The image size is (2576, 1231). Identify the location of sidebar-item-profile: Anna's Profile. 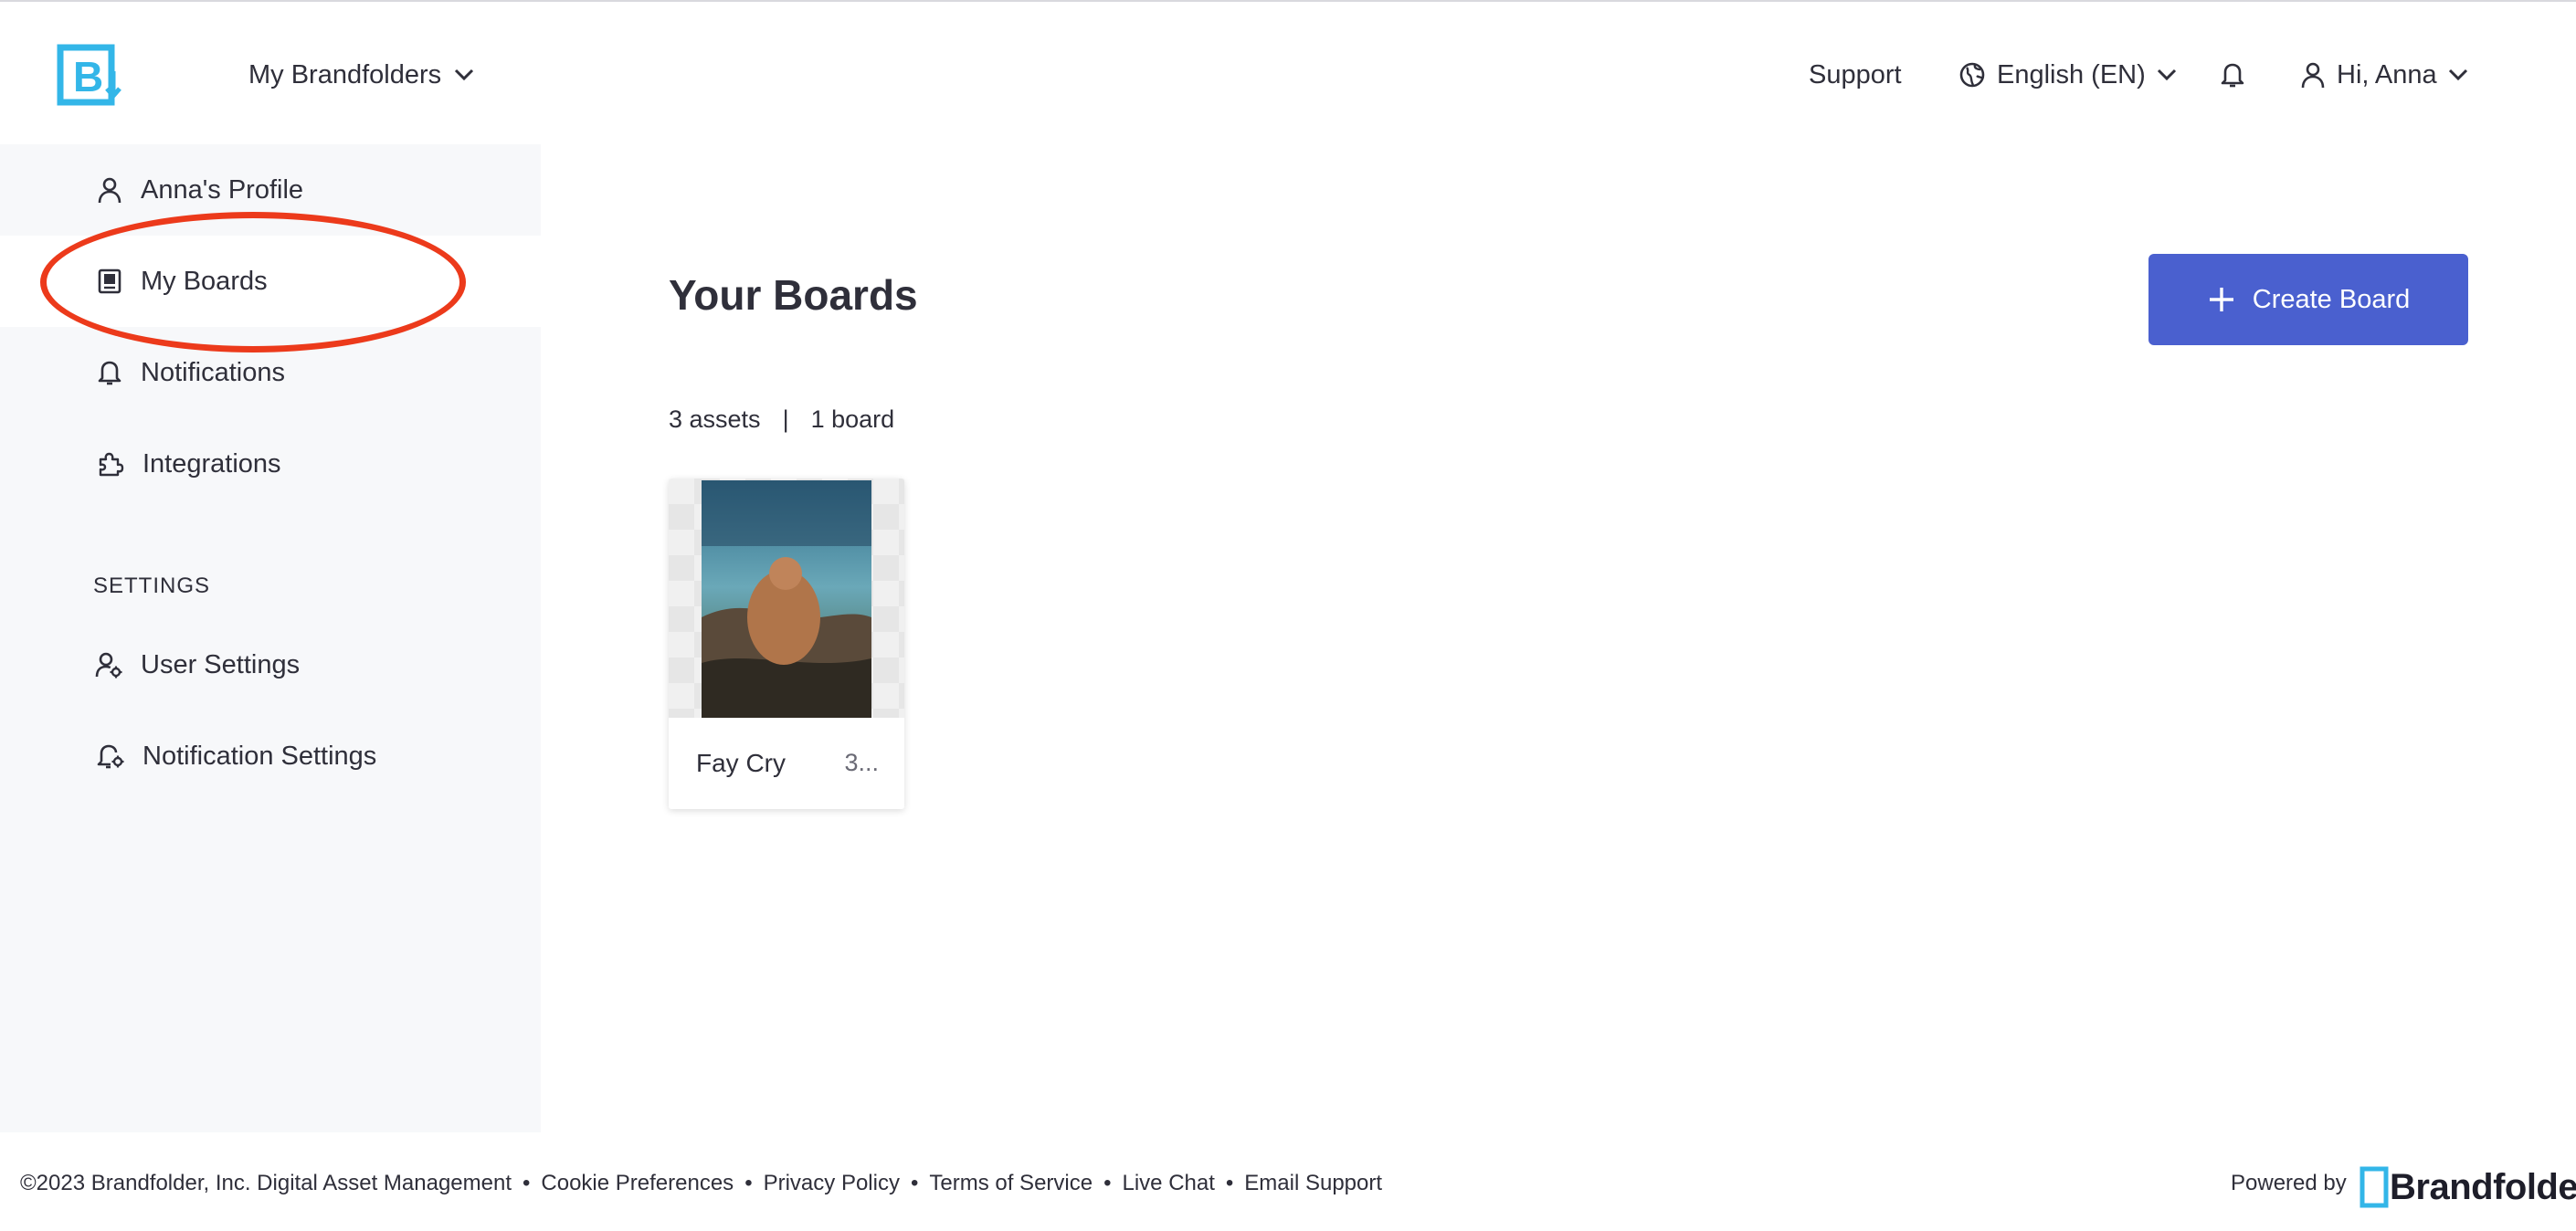
(270, 190).